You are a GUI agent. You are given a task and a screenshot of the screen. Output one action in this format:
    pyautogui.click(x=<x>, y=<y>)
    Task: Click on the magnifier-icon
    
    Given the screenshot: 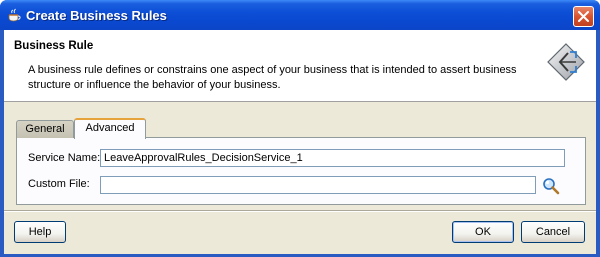 What is the action you would take?
    pyautogui.click(x=551, y=186)
    